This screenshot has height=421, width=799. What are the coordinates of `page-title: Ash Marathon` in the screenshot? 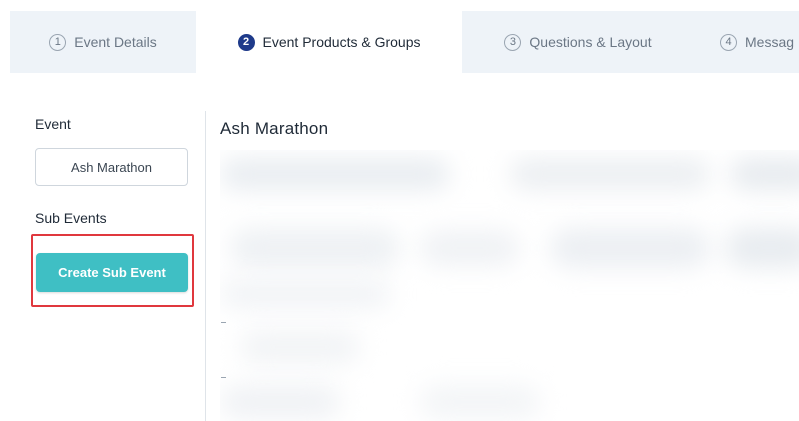 It's located at (274, 128).